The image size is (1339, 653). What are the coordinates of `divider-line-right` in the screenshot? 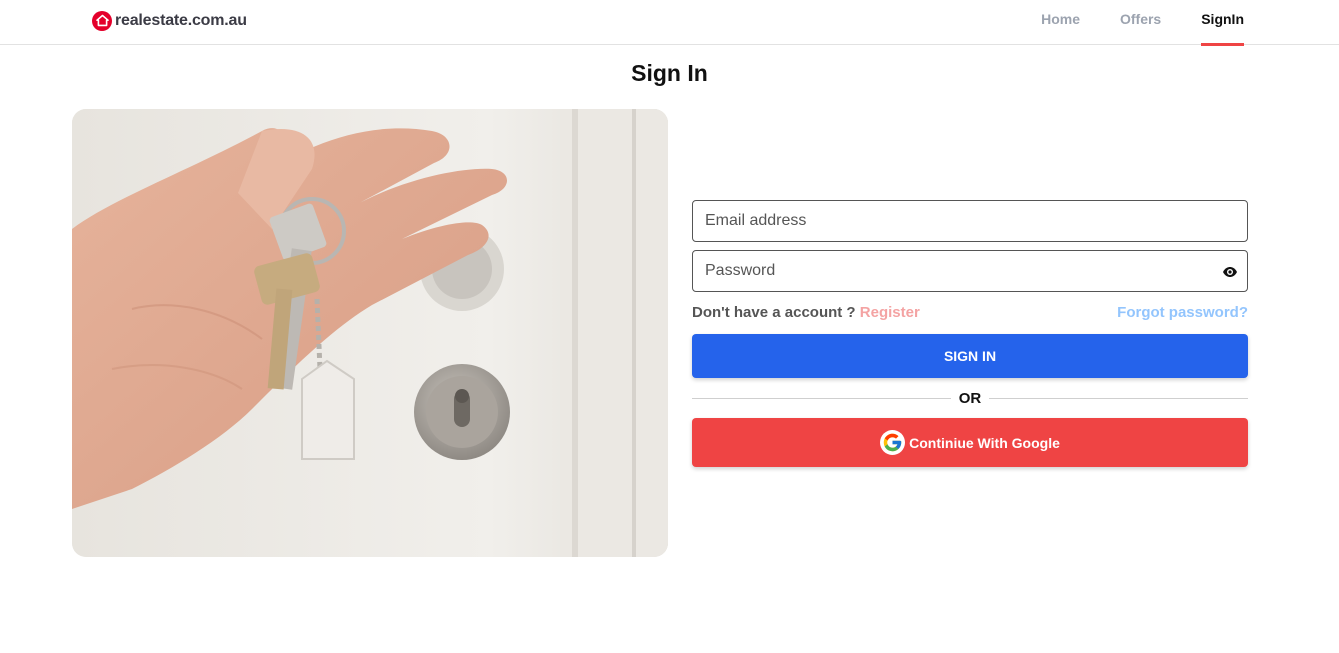 It's located at (1118, 398).